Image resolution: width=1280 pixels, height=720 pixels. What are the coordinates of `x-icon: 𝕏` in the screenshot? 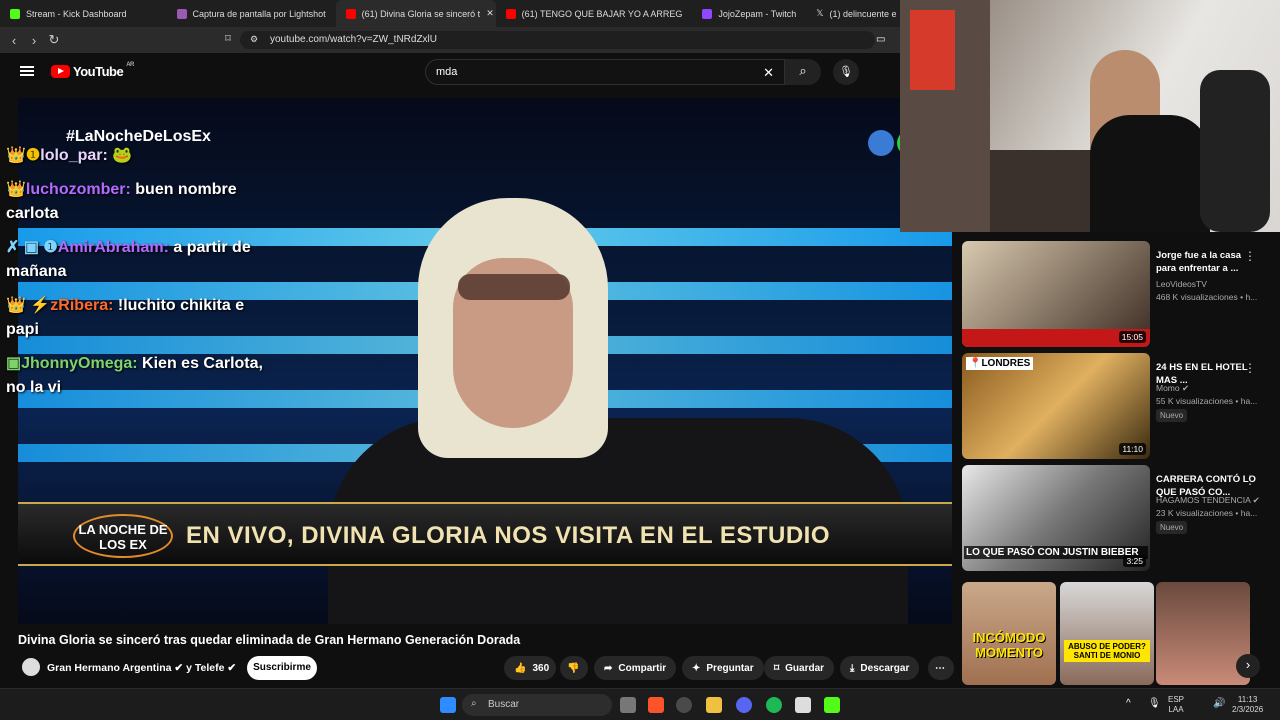 It's located at (820, 13).